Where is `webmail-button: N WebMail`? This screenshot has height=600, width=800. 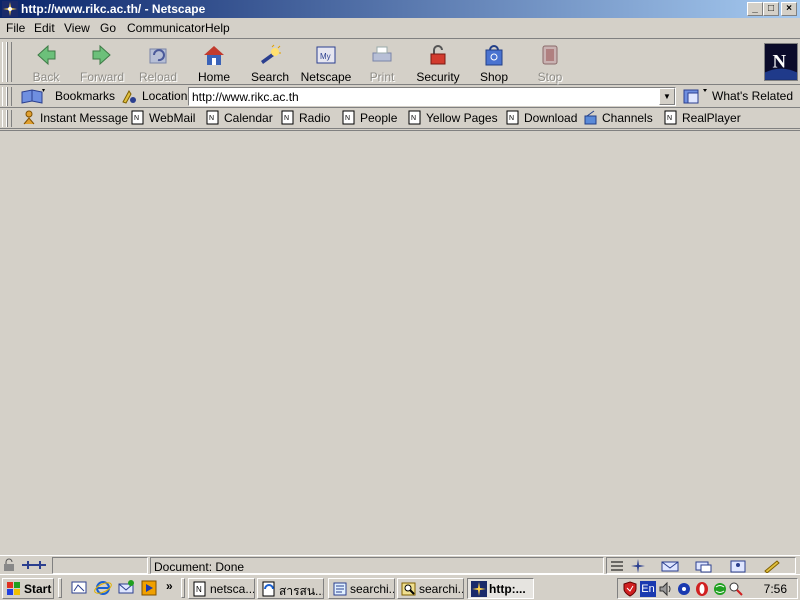
webmail-button: N WebMail is located at coordinates (163, 118).